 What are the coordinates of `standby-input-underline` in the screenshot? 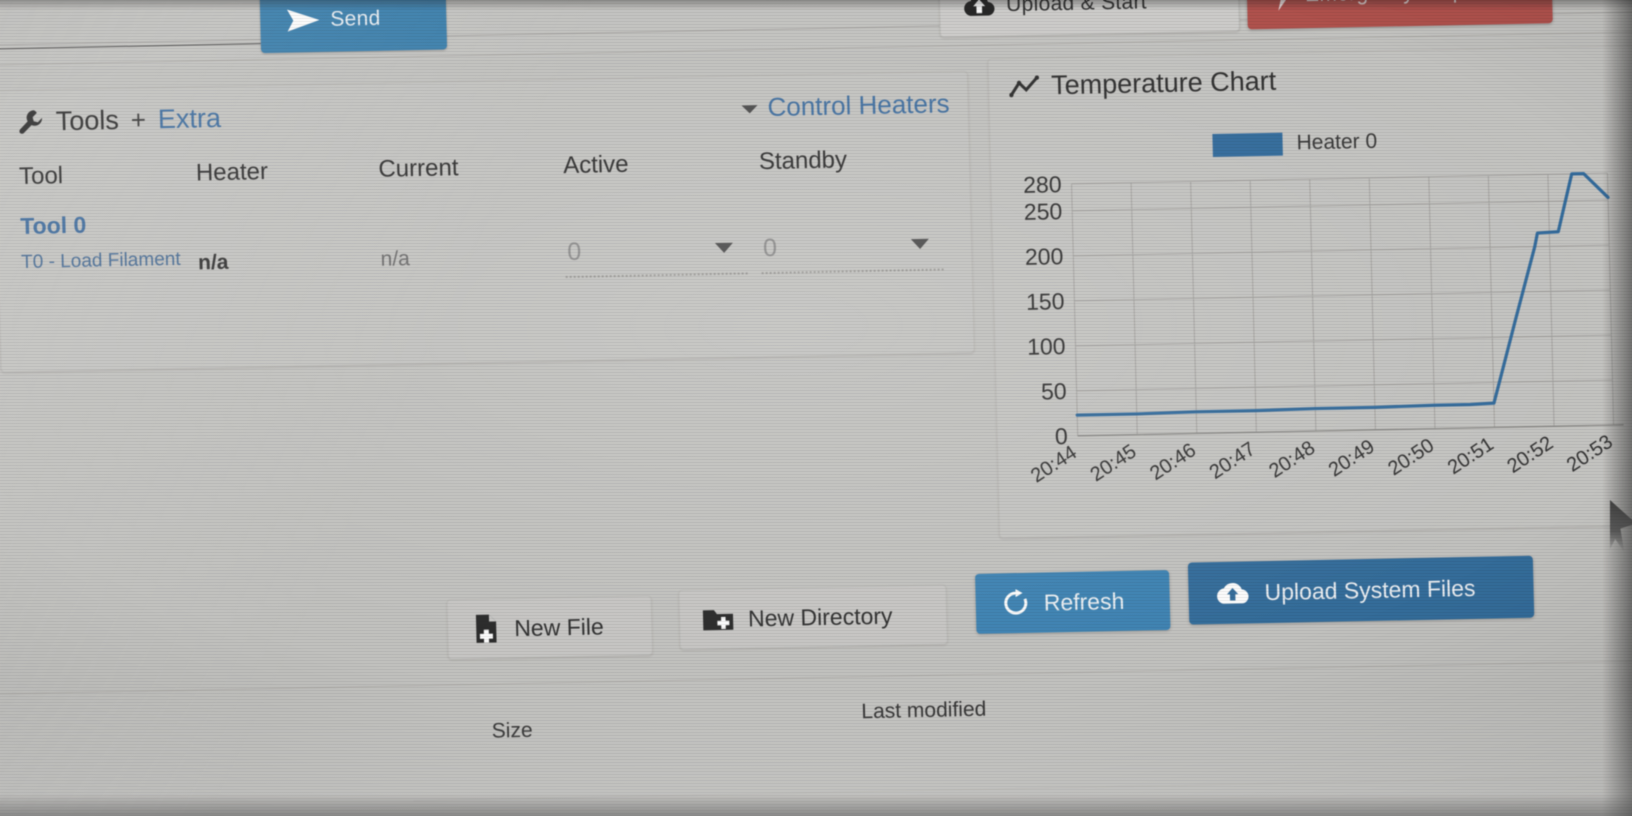 It's located at (852, 271).